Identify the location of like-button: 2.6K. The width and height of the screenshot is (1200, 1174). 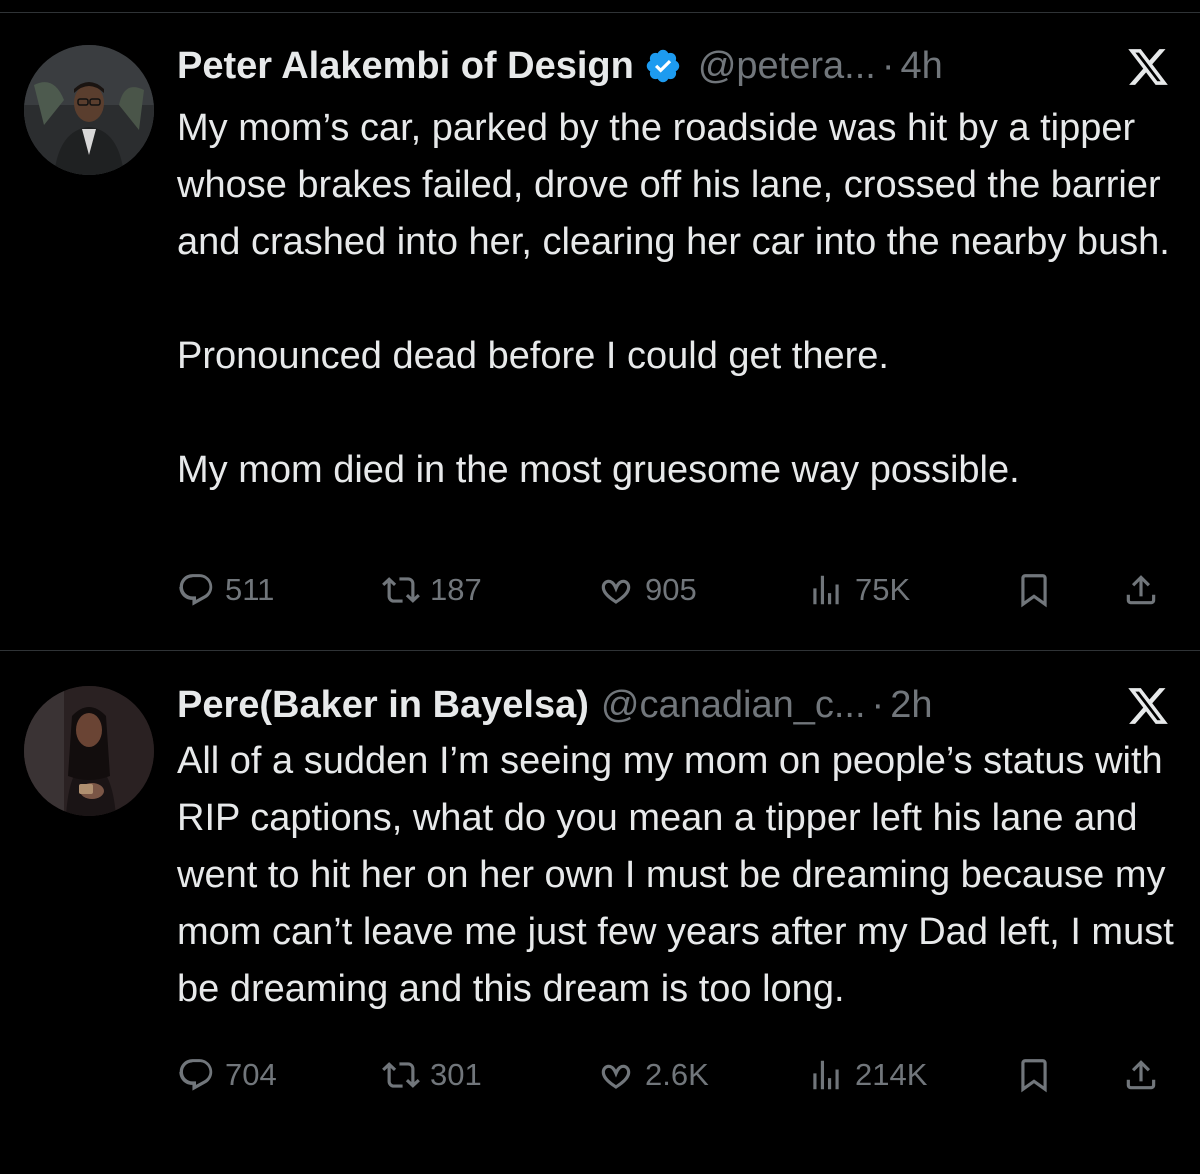
(653, 1075).